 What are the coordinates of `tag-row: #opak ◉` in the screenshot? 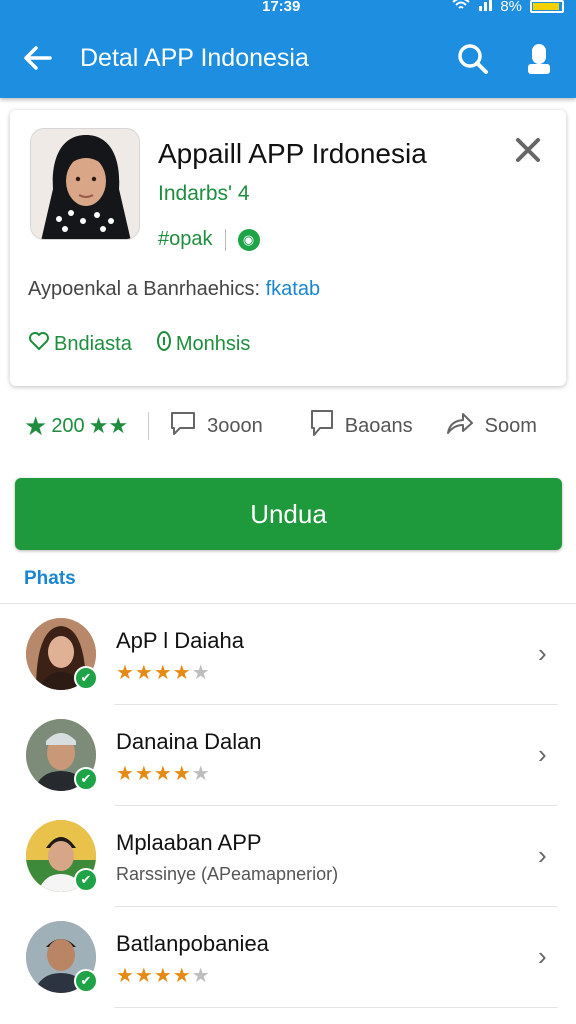 It's located at (209, 239).